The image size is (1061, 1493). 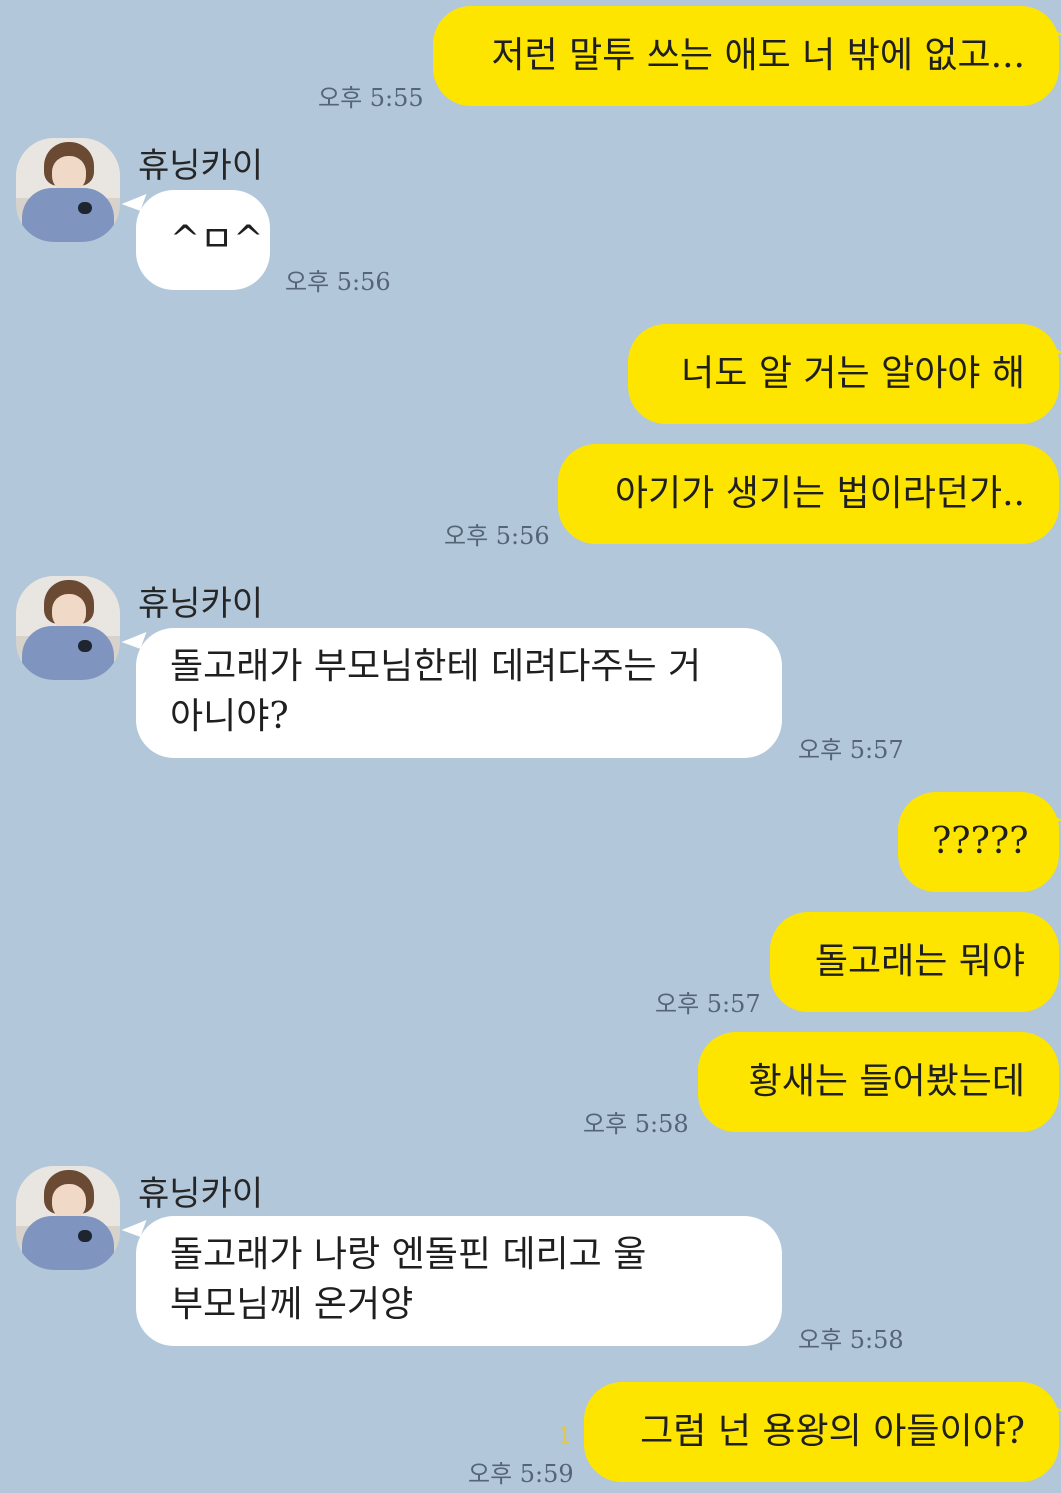 I want to click on message-bubble-sent: 돌고래는 뭐야, so click(x=914, y=962).